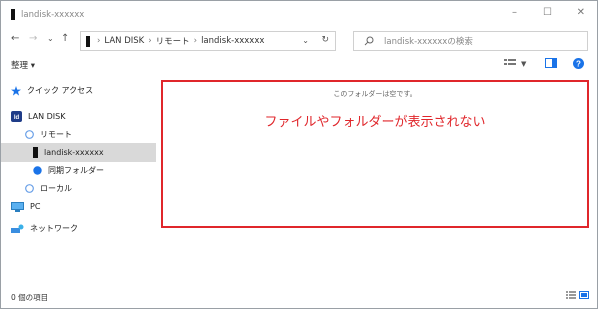 The height and width of the screenshot is (311, 600). I want to click on sidebar-item-quick-access: クイック アクセス, so click(83, 90).